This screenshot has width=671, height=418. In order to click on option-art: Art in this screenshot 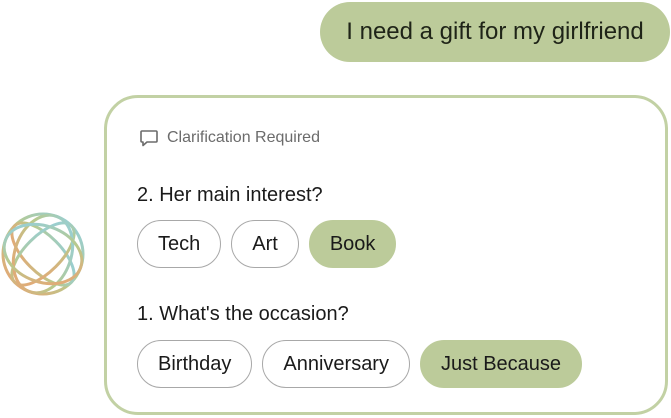, I will do `click(265, 244)`.